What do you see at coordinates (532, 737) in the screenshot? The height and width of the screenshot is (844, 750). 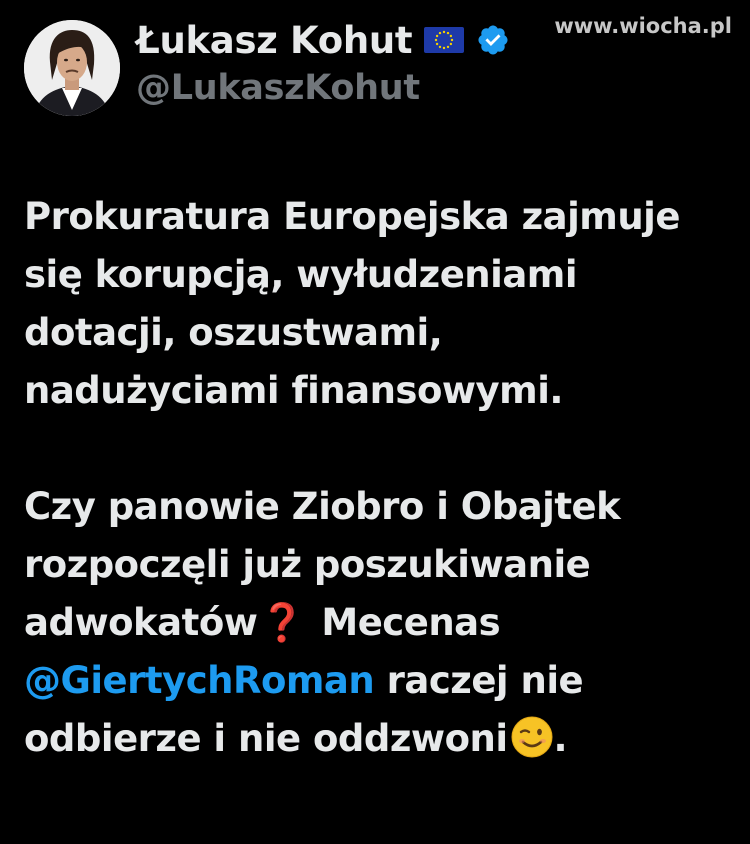 I see `winking-face-emoji-icon` at bounding box center [532, 737].